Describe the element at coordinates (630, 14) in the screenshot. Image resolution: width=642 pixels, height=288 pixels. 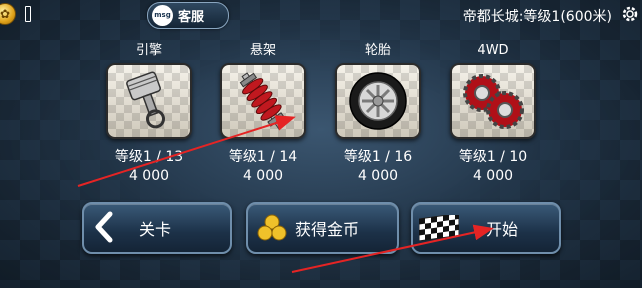
I see `settings-gear-icon` at that location.